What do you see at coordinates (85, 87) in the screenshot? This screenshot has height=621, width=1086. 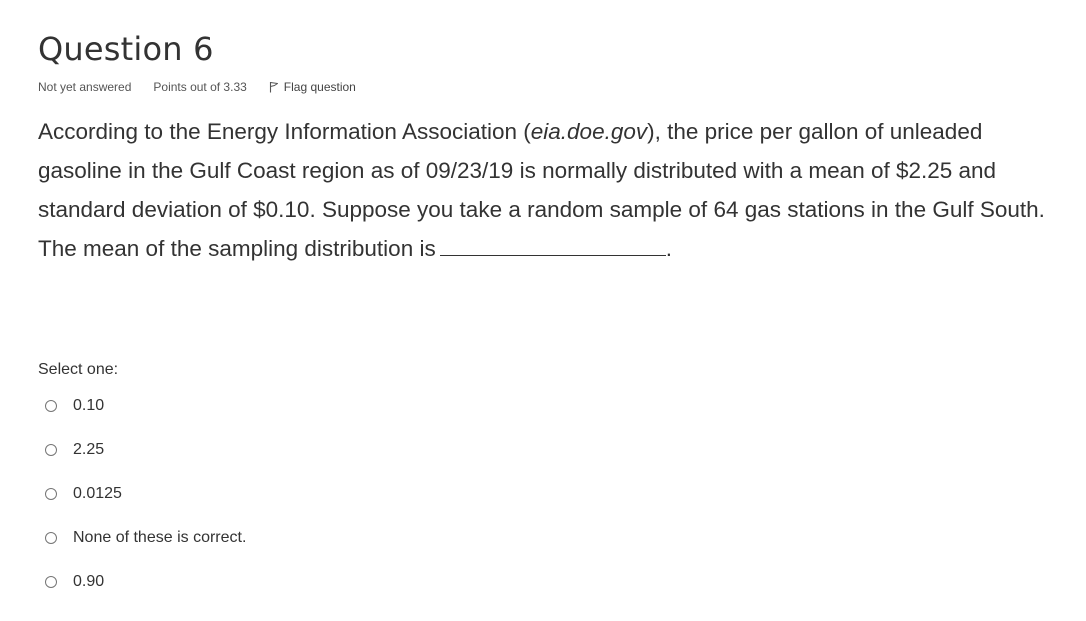 I see `question-state: Not yet answered` at bounding box center [85, 87].